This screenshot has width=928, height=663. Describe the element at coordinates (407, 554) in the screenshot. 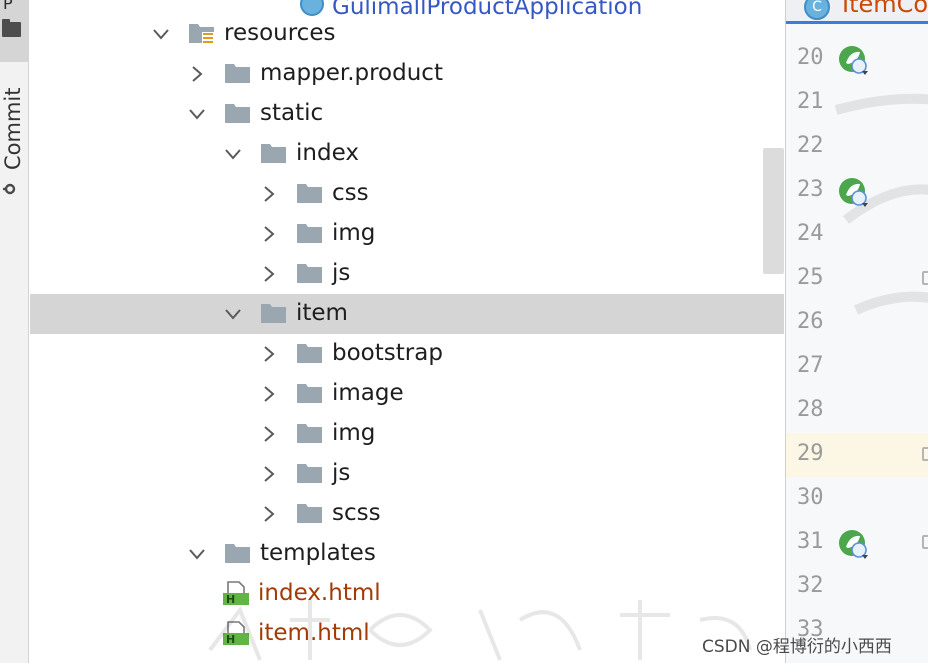

I see `tree-item-templates: templates` at that location.